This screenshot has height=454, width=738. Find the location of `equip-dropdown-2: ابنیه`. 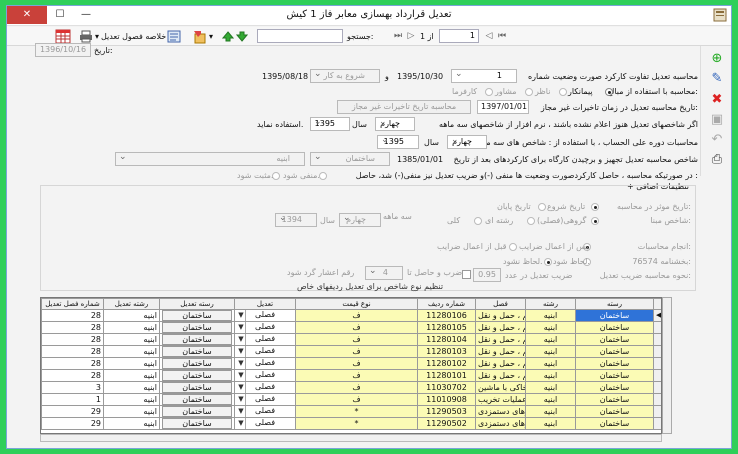

equip-dropdown-2: ابنیه is located at coordinates (210, 159).